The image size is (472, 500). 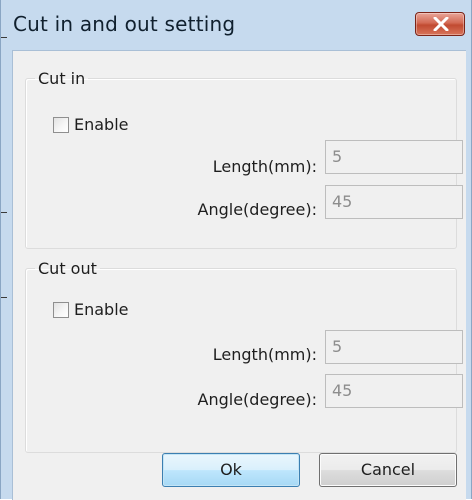 I want to click on dialog-title: Cut in and out setting, so click(x=124, y=24).